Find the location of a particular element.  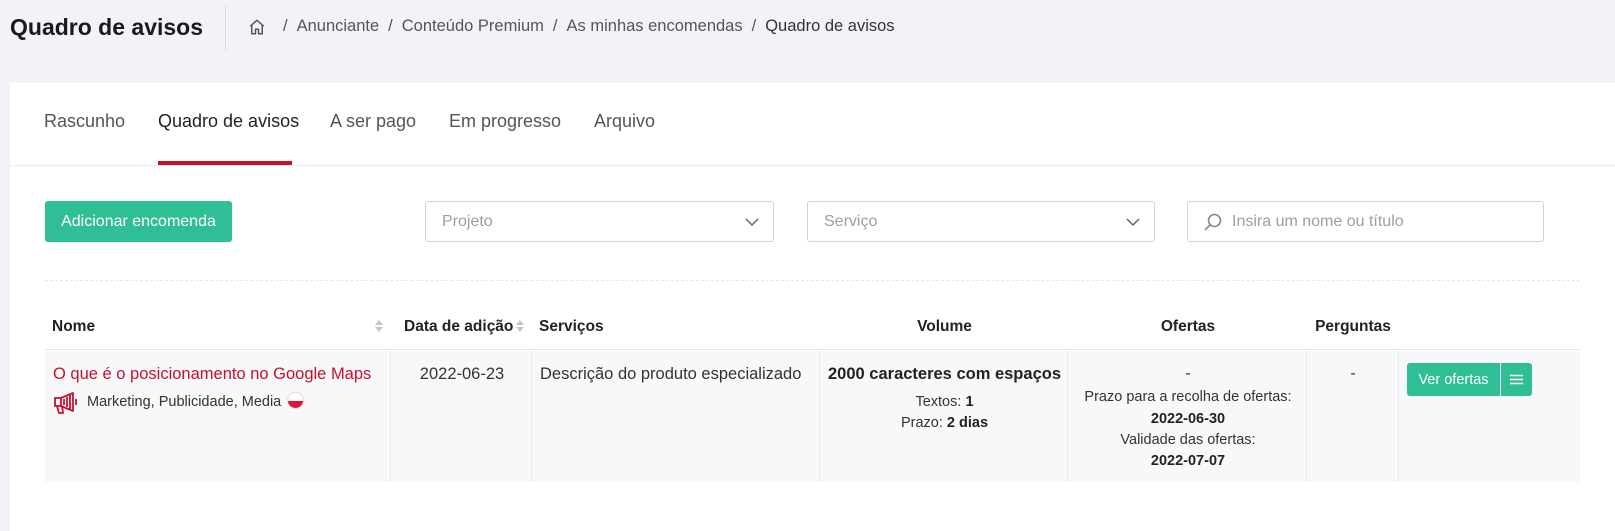

add-order-button: Adicionar encomenda is located at coordinates (138, 221).